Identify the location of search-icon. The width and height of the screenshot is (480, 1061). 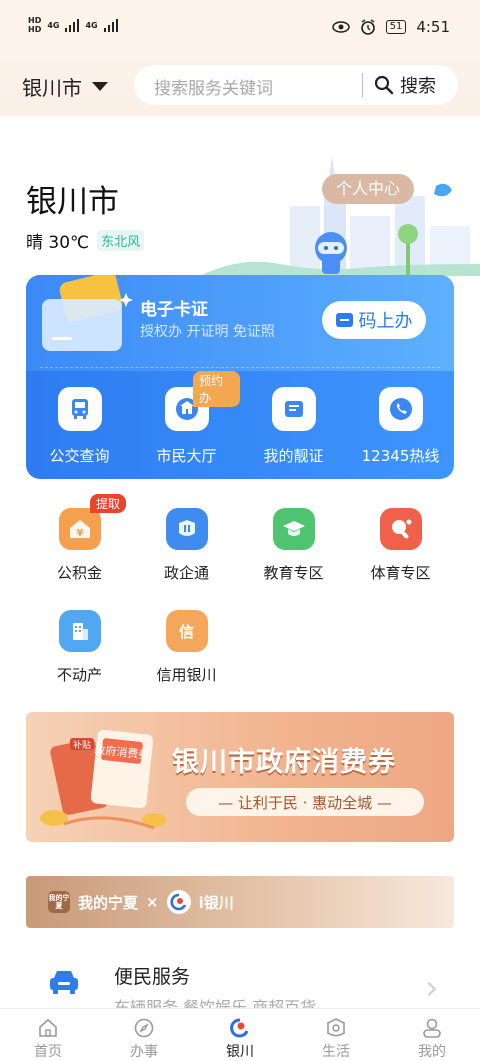
(384, 85).